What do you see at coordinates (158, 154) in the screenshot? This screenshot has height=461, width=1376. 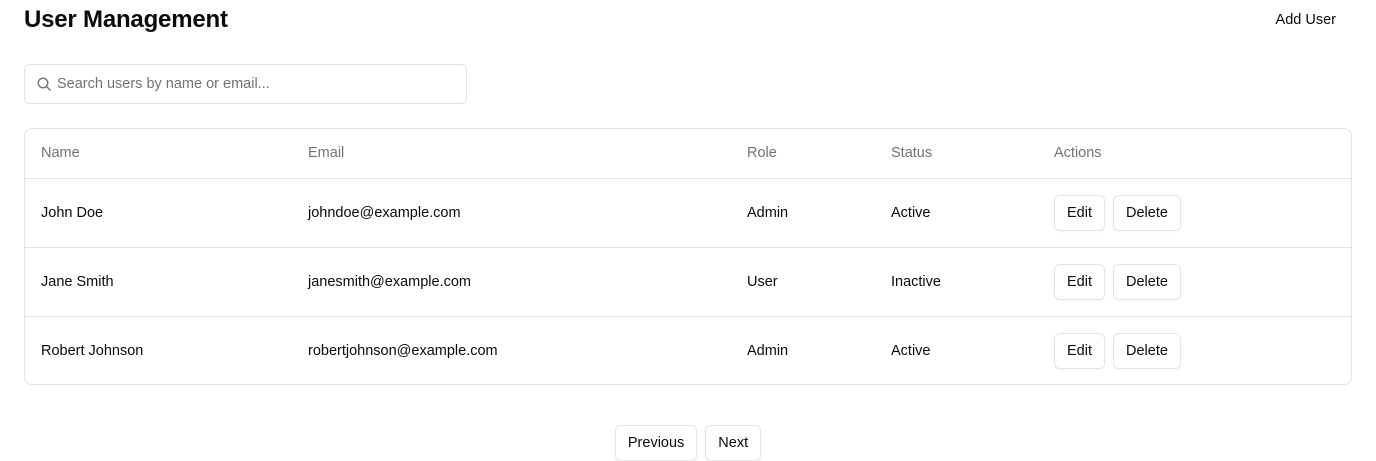 I see `column-header-name: Name` at bounding box center [158, 154].